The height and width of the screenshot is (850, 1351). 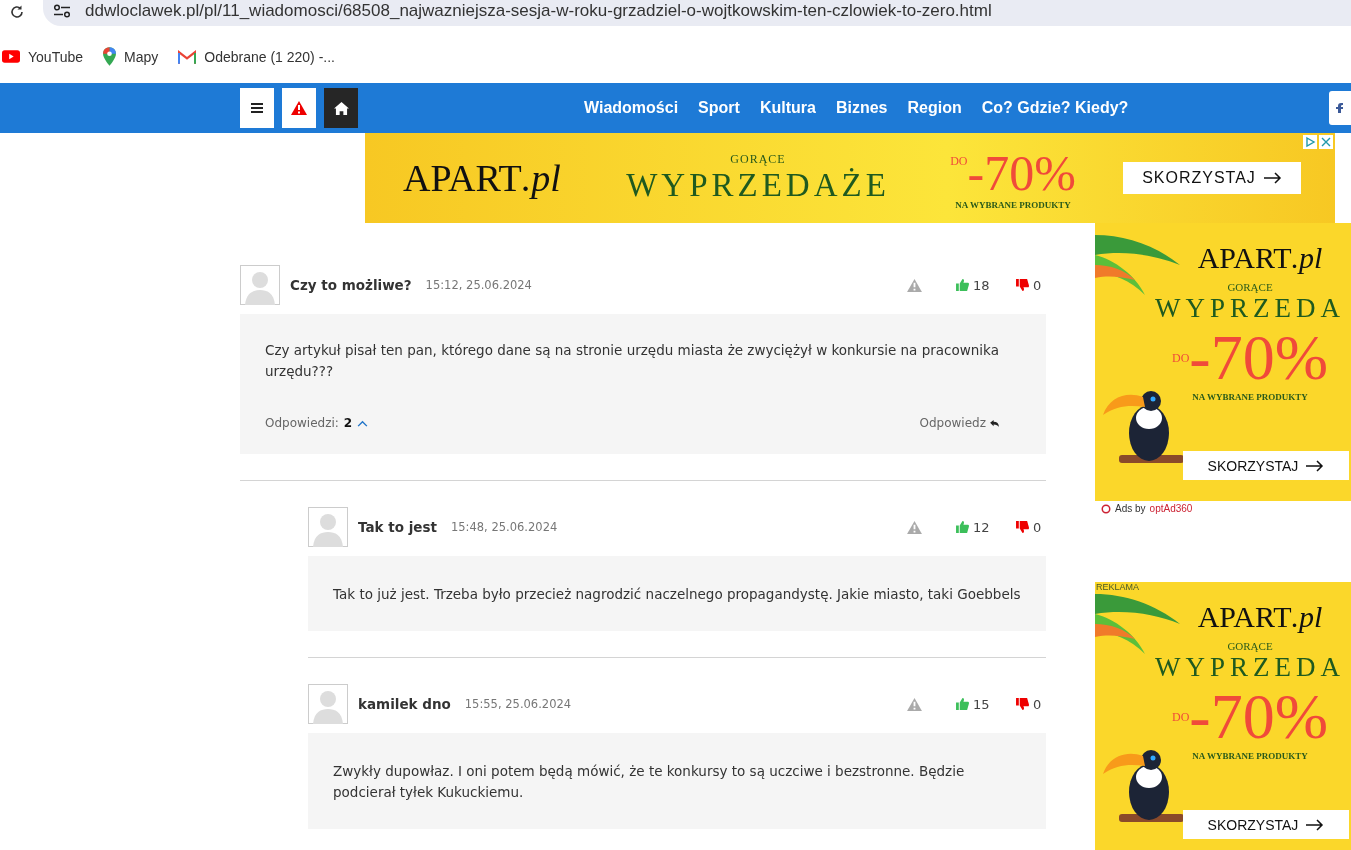 I want to click on home-button, so click(x=341, y=108).